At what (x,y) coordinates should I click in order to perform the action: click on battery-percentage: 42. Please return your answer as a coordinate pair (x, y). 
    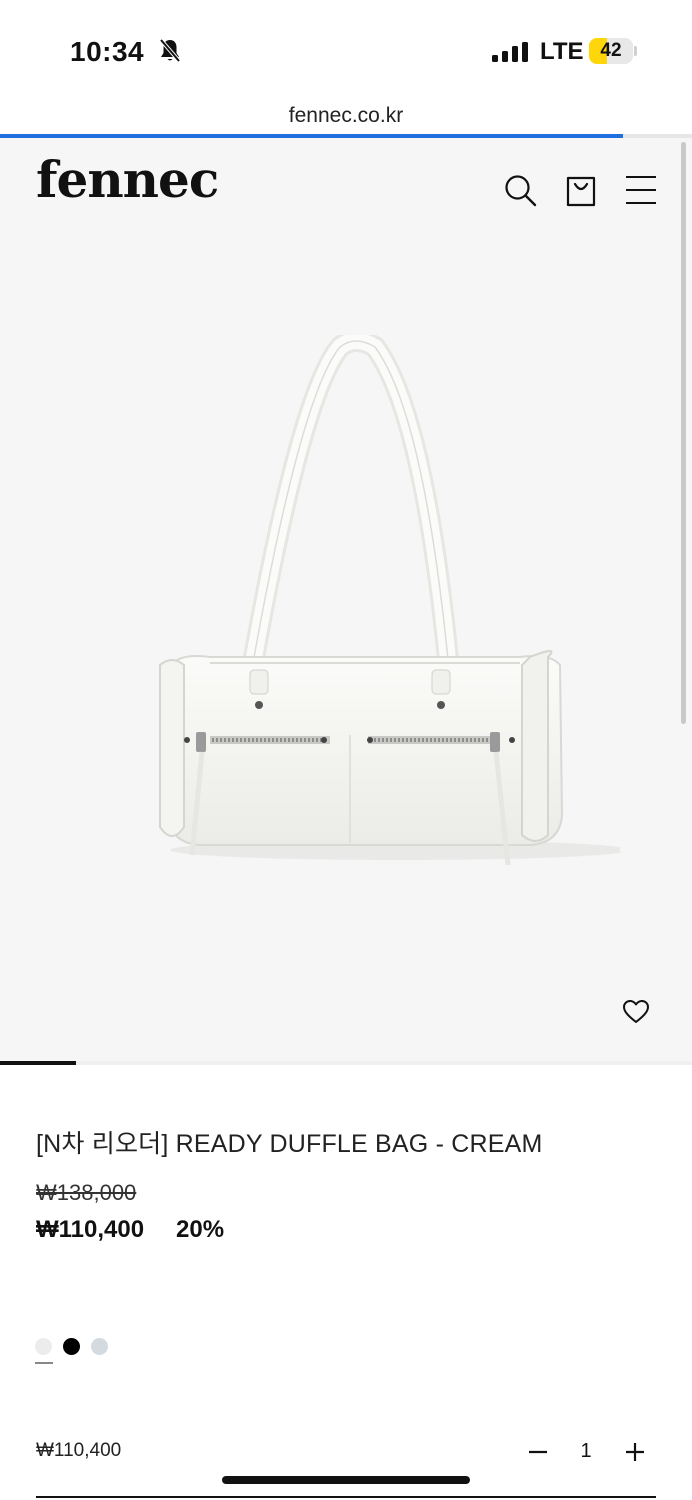
    Looking at the image, I should click on (611, 50).